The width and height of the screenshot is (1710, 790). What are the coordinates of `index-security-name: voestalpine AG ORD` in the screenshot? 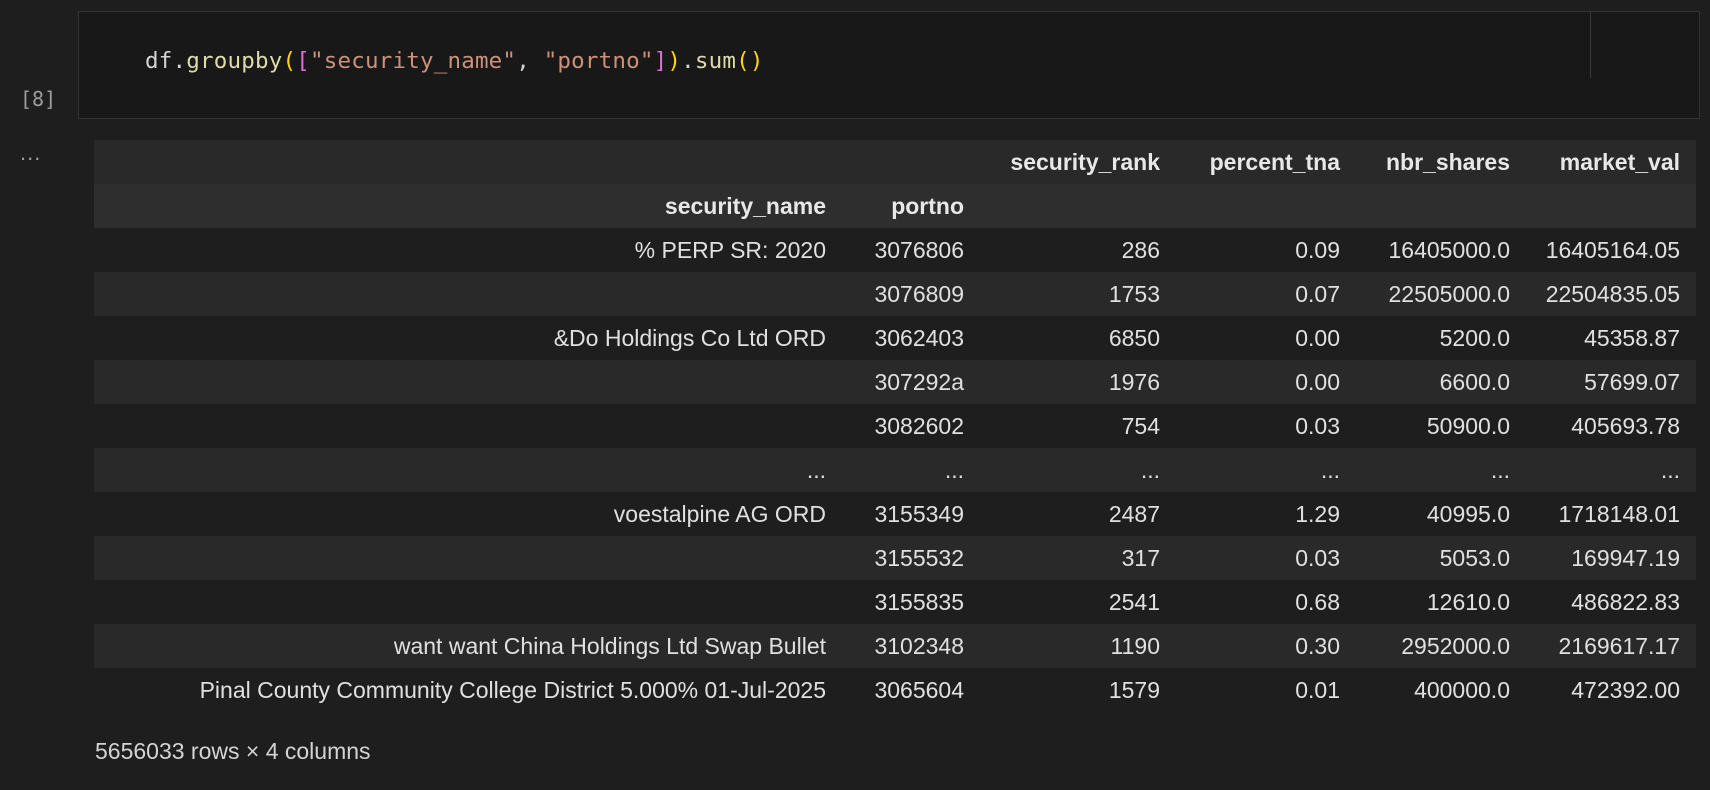 It's located at (719, 513).